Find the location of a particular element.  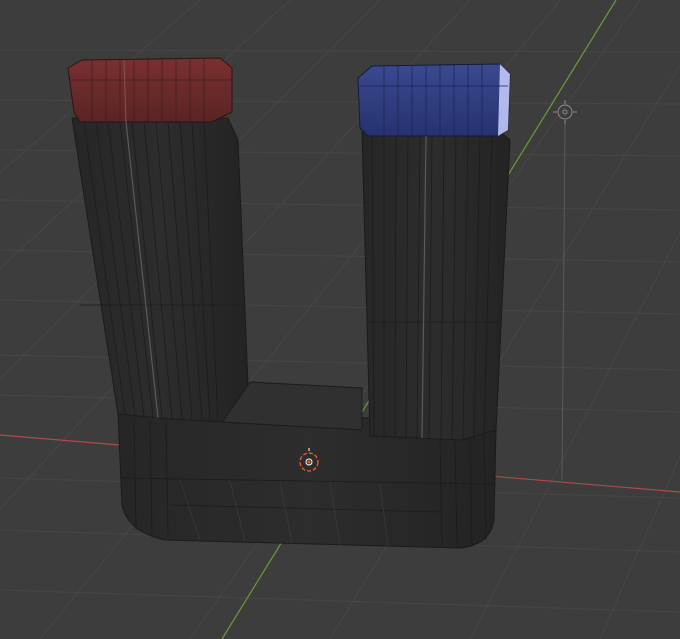

north-pole-cap is located at coordinates (150, 90).